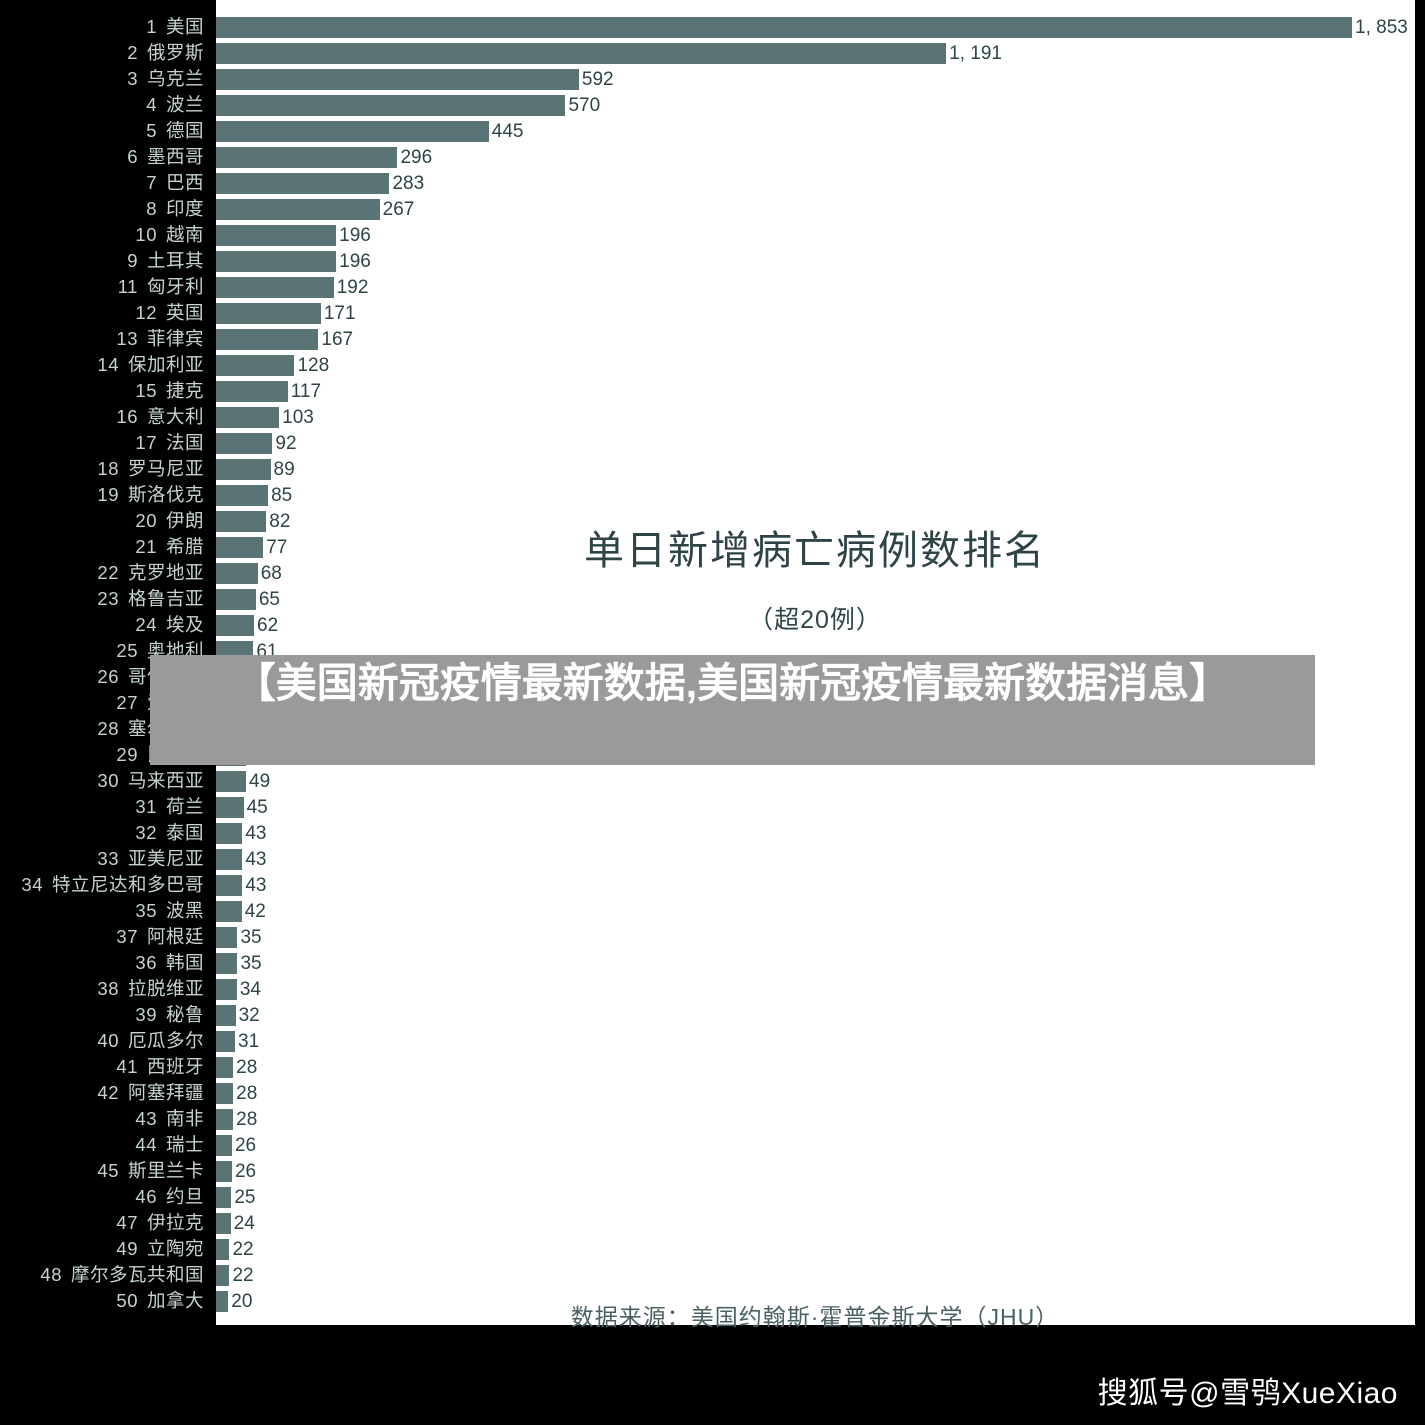 The image size is (1425, 1425). I want to click on bar-row: 12 英国 171, so click(712, 313).